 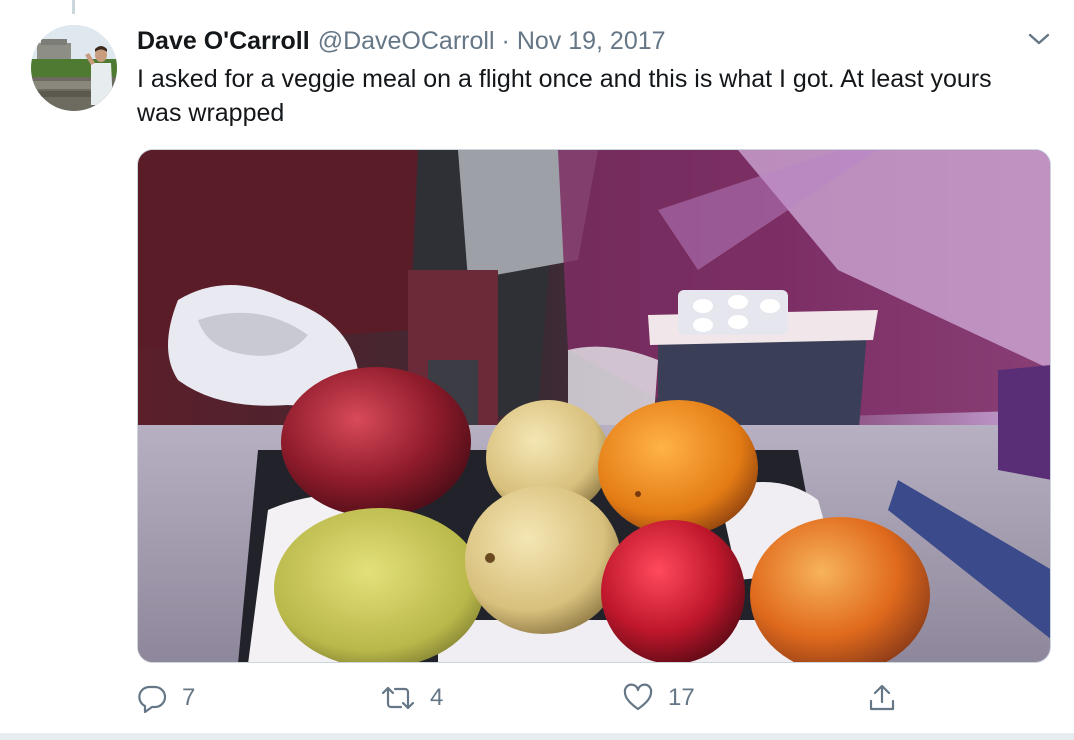 I want to click on thread-line, so click(x=73, y=7).